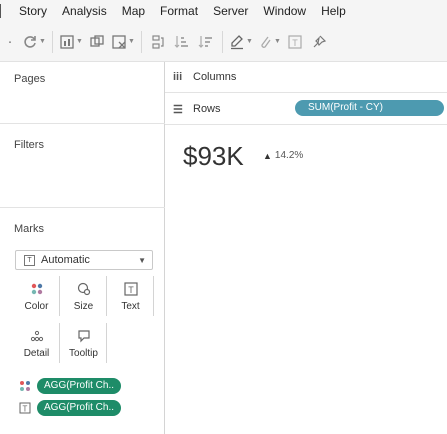  What do you see at coordinates (36, 353) in the screenshot?
I see `marks-detail-label: Detail` at bounding box center [36, 353].